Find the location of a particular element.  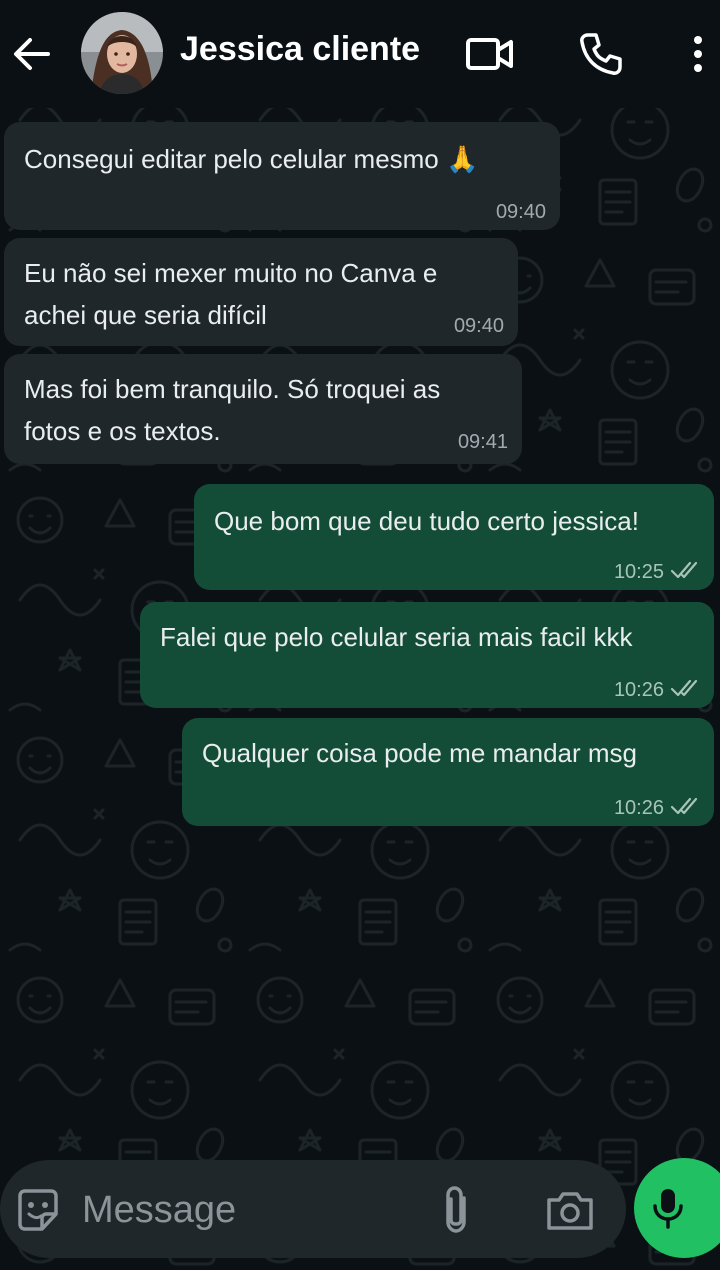

message-text: fotos e os textos. is located at coordinates (122, 431).